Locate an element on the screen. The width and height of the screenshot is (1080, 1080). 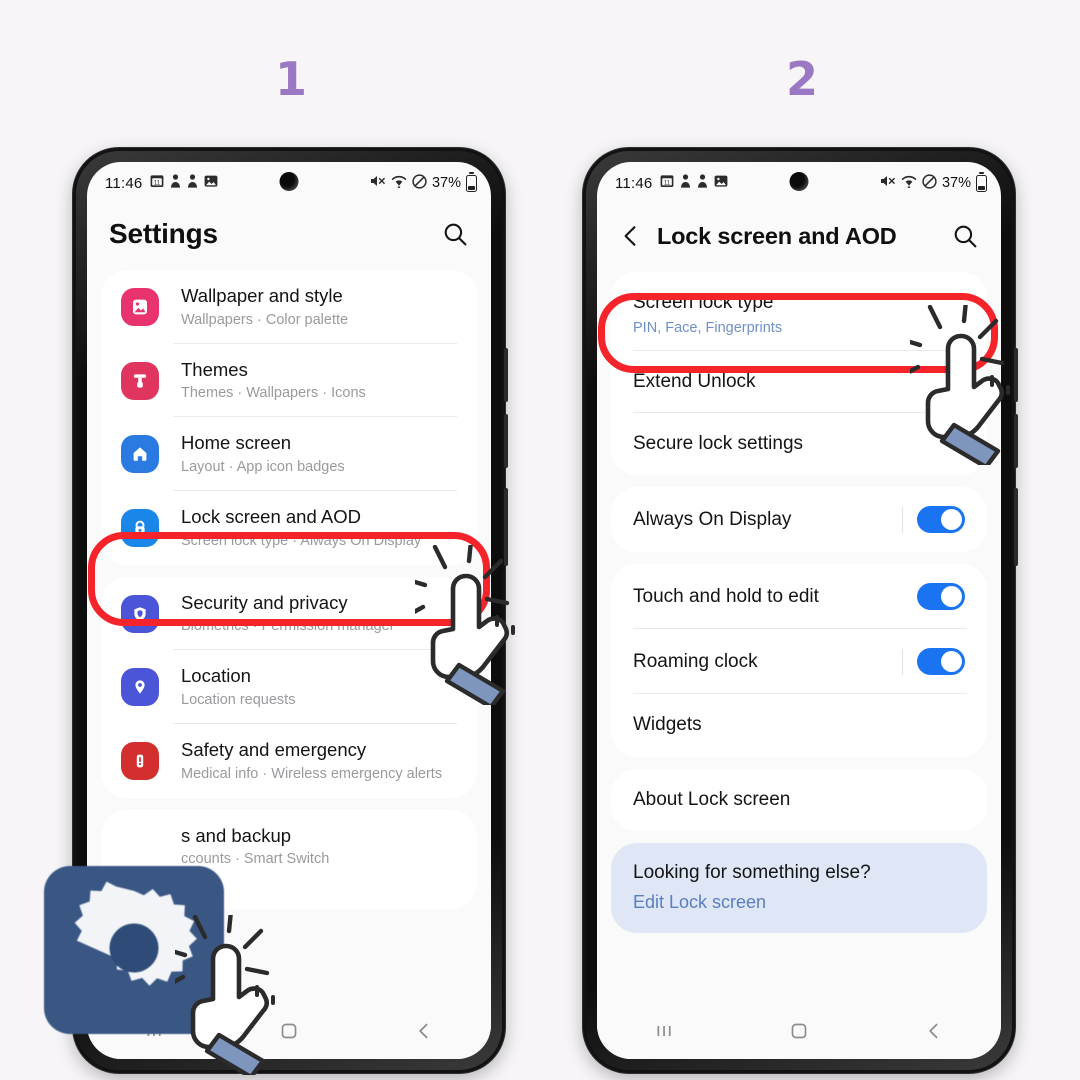
lock-row-widgets: Widgets is located at coordinates (799, 725).